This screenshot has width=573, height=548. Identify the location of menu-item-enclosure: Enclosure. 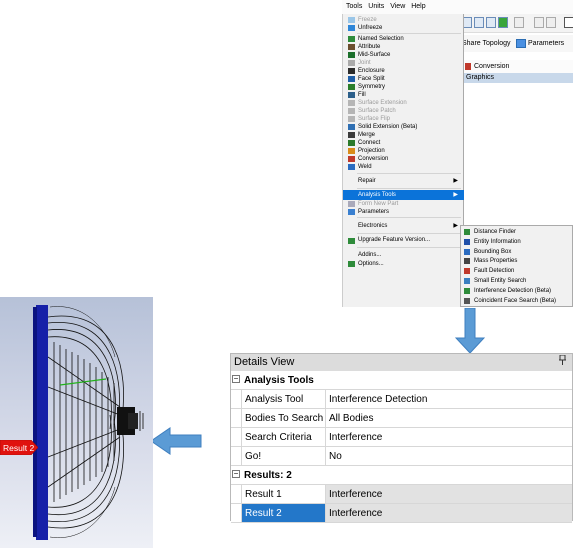
(403, 71).